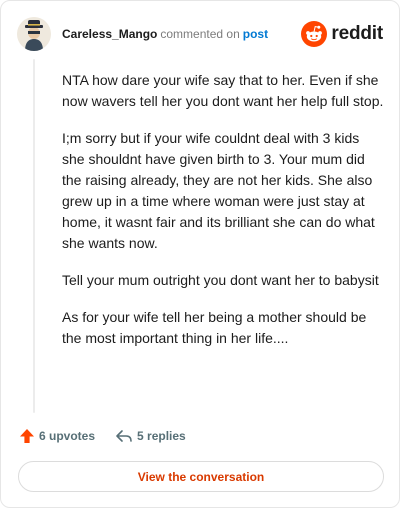  I want to click on thread-line, so click(34, 236).